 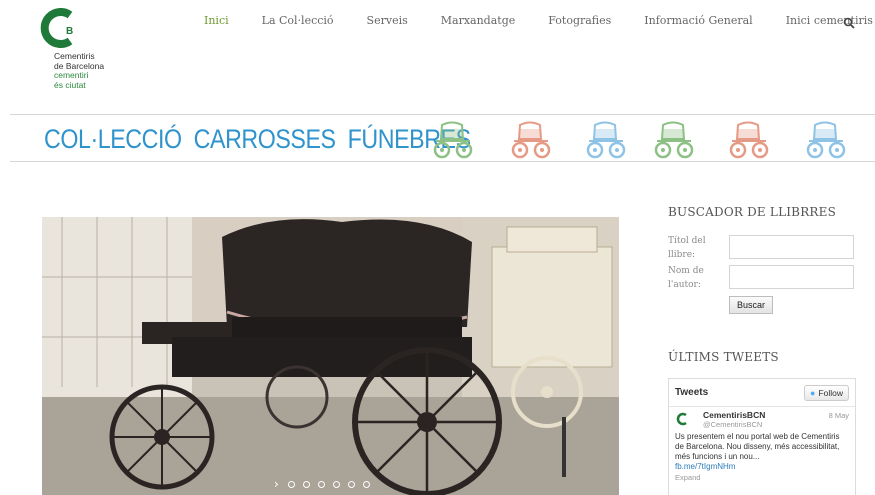 What do you see at coordinates (752, 212) in the screenshot?
I see `book-search-heading: BUSCADOR DE LLIBRRES` at bounding box center [752, 212].